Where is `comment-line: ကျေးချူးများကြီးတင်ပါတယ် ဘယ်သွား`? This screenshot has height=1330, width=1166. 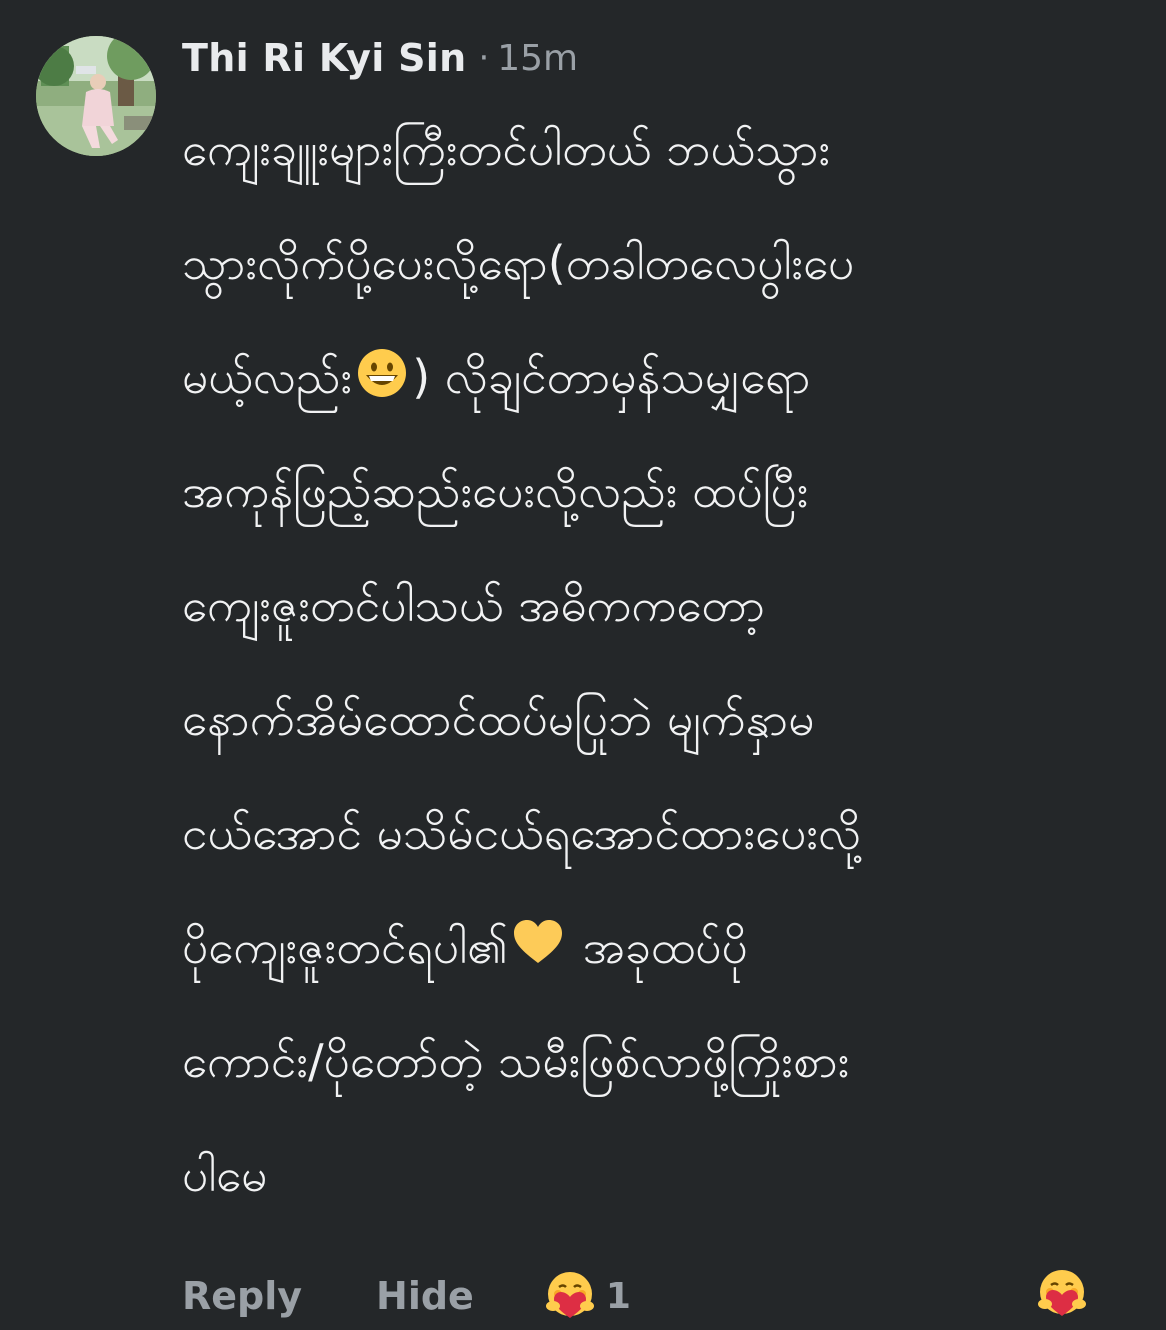
comment-line: ကျေးချူးများကြီးတင်ပါတယ် ဘယ်သွား is located at coordinates (506, 149).